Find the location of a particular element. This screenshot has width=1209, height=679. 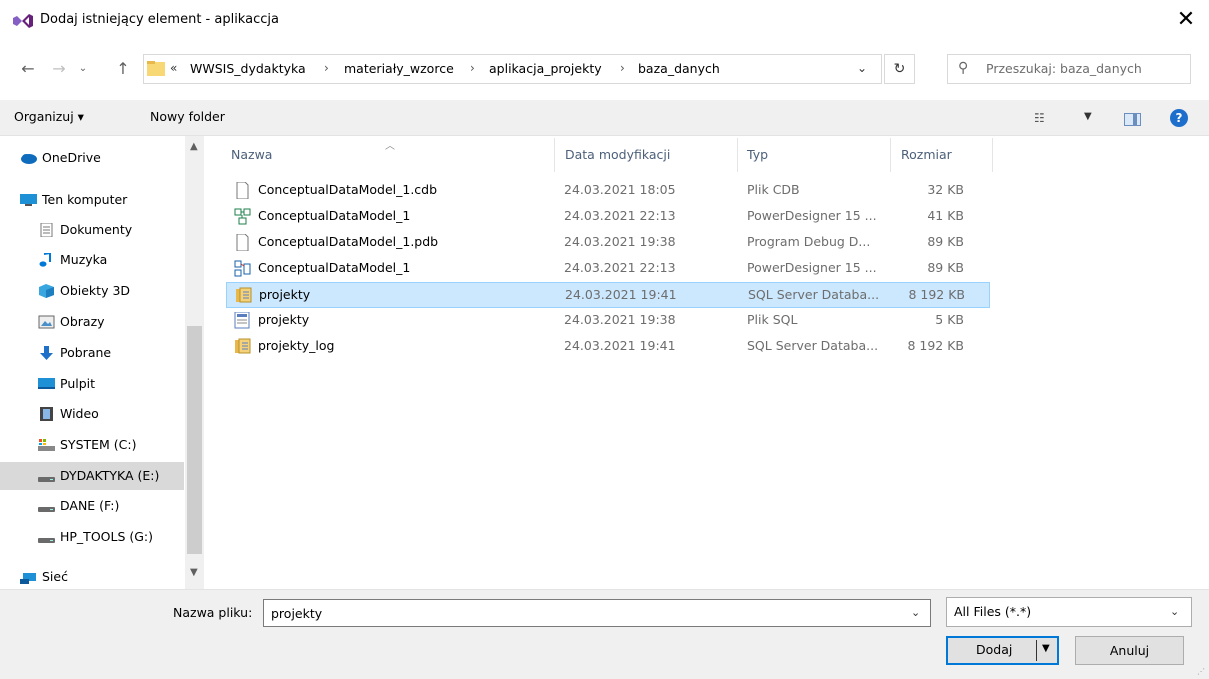

sidebar-item: Muzyka is located at coordinates (92, 260).